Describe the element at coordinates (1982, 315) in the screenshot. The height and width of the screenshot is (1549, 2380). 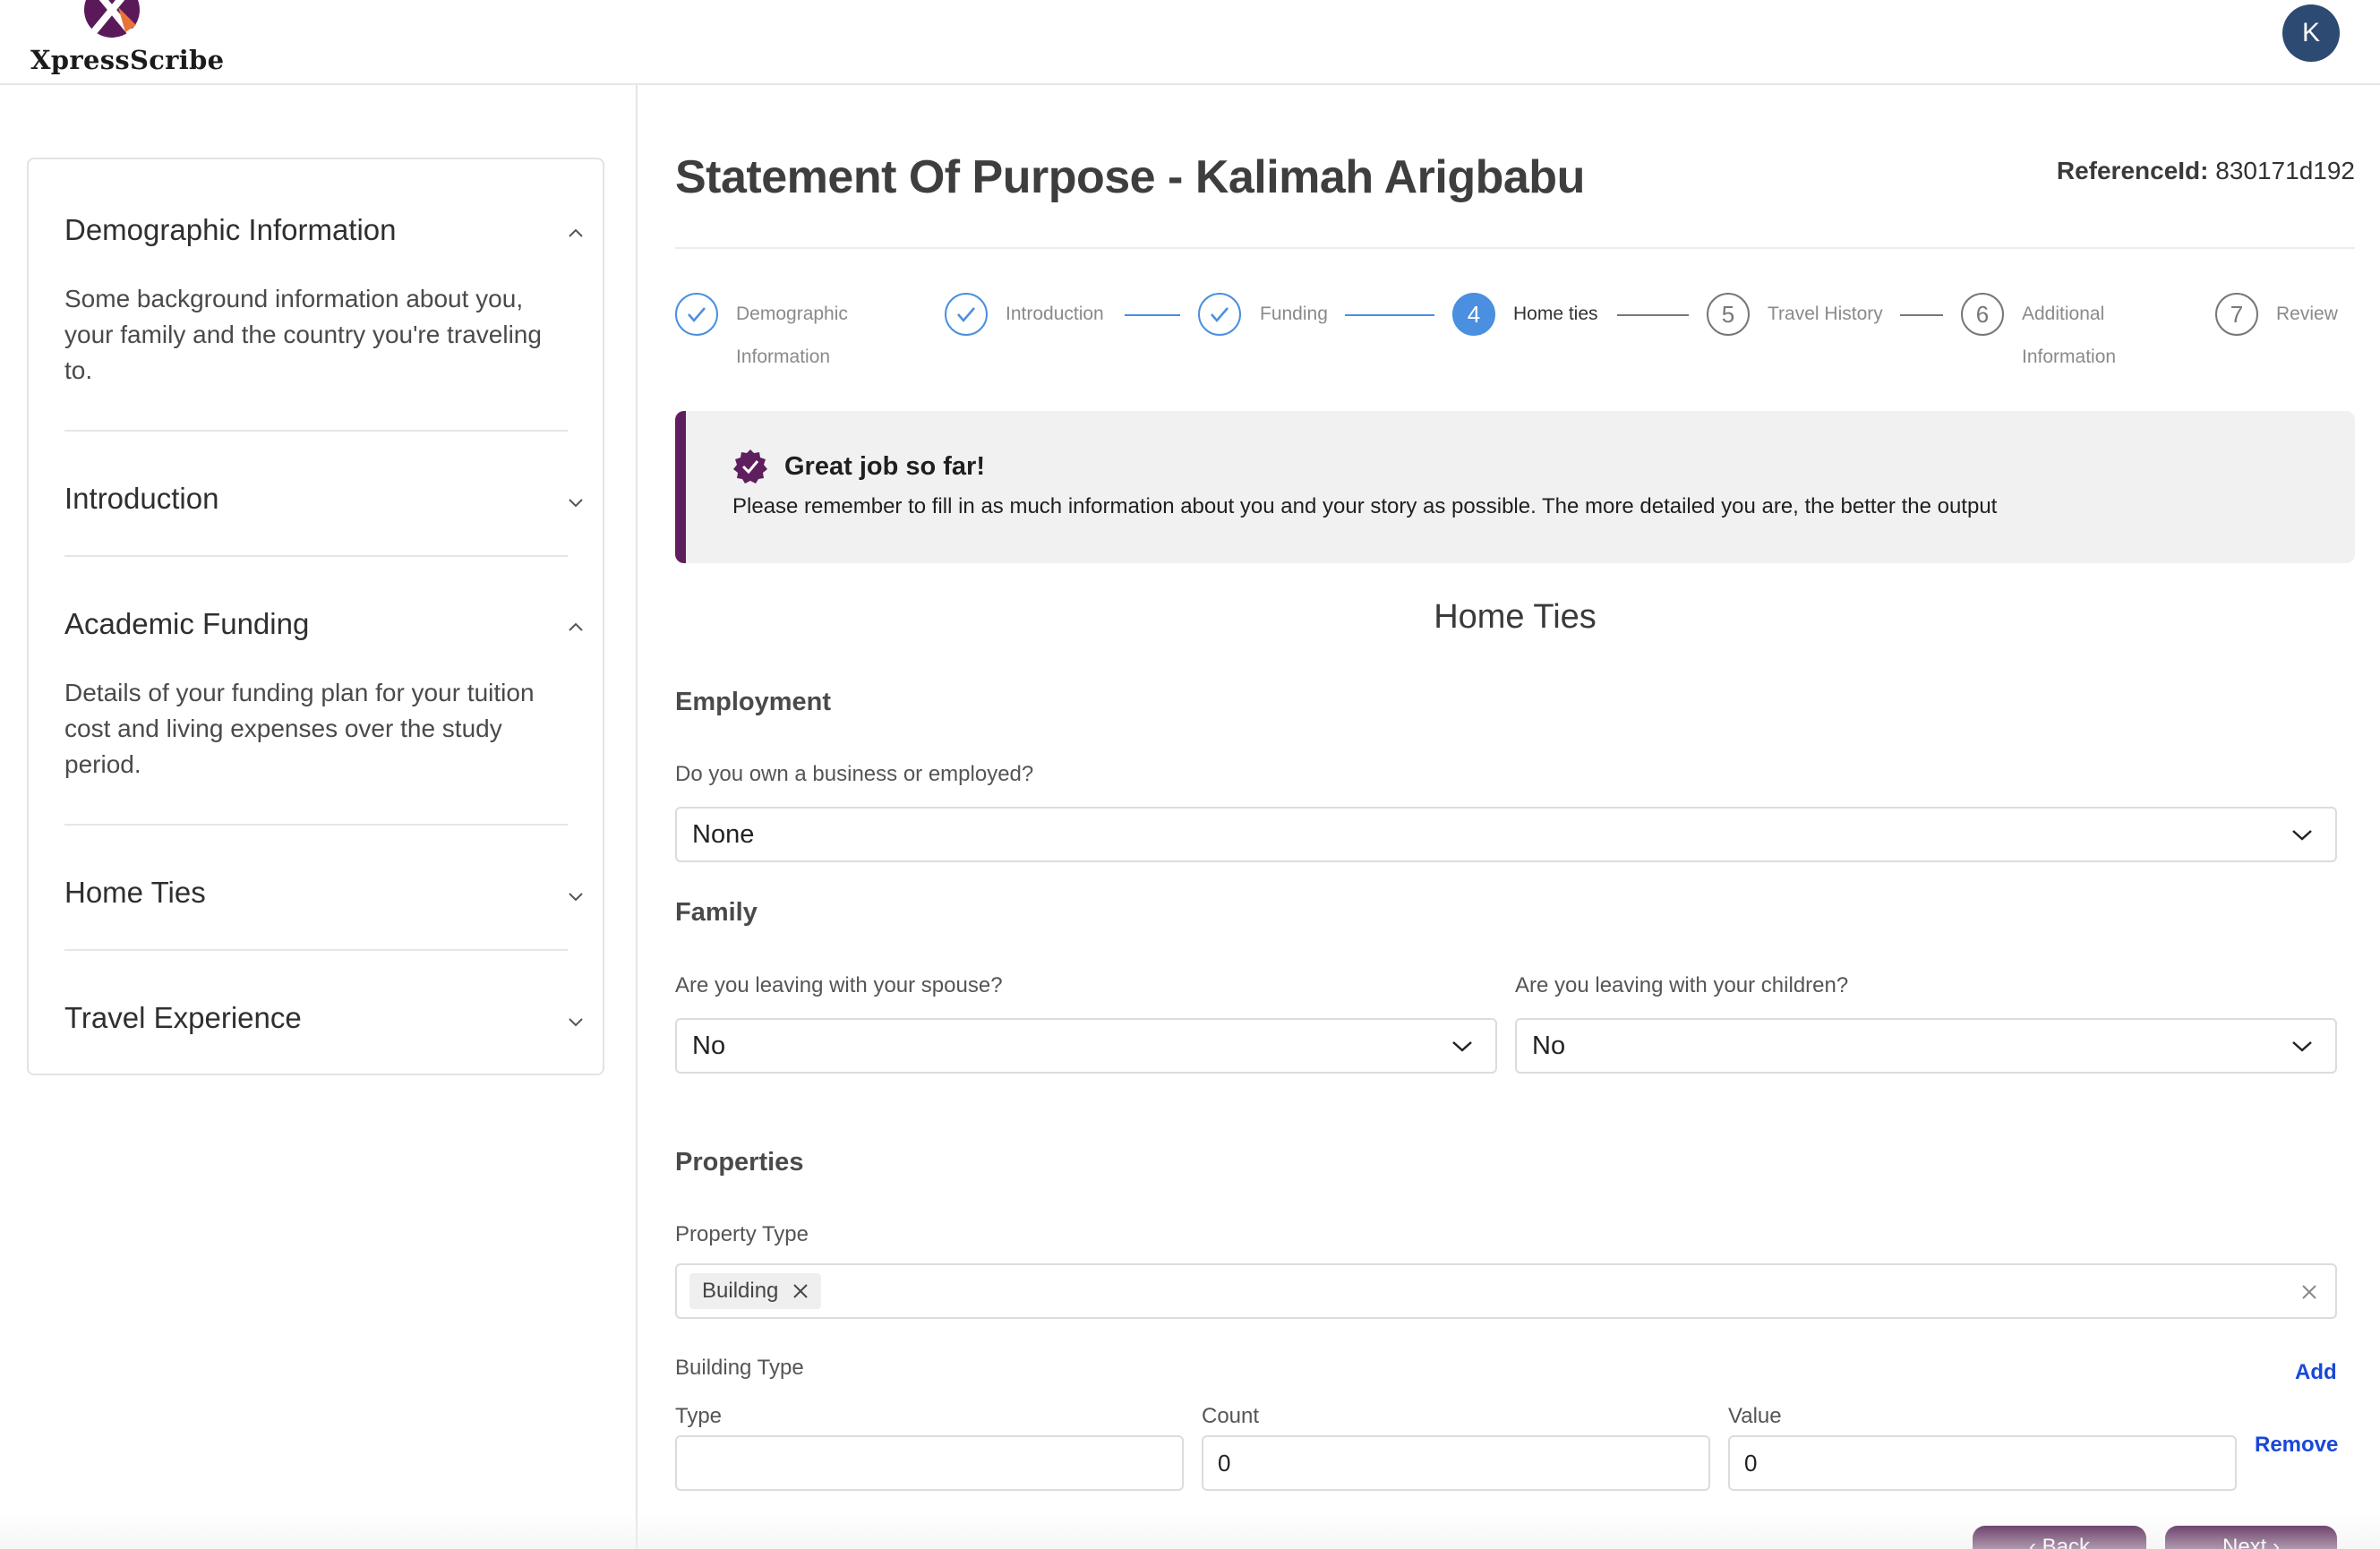
I see `step-number: 6` at that location.